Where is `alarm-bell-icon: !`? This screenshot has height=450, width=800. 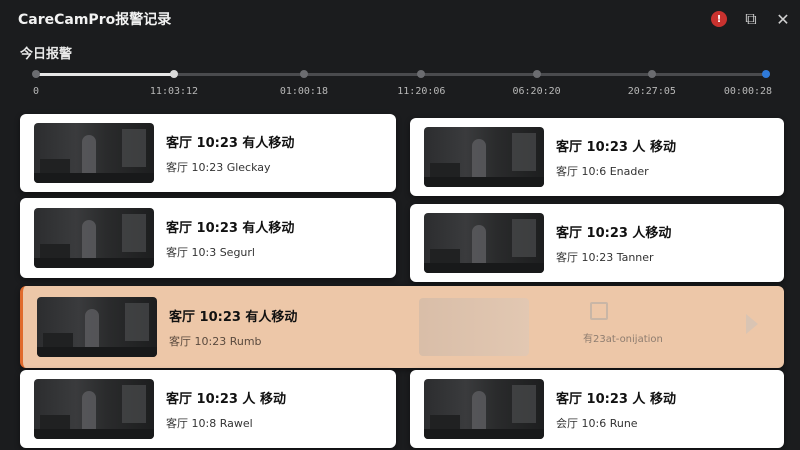 alarm-bell-icon: ! is located at coordinates (719, 19).